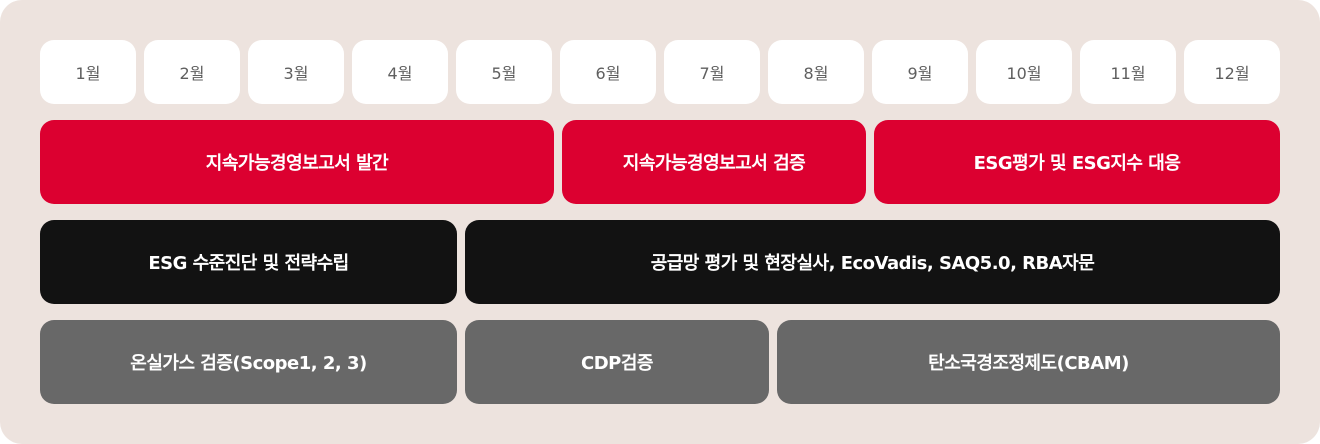 The width and height of the screenshot is (1320, 444). I want to click on month-cell-9: 9월, so click(920, 72).